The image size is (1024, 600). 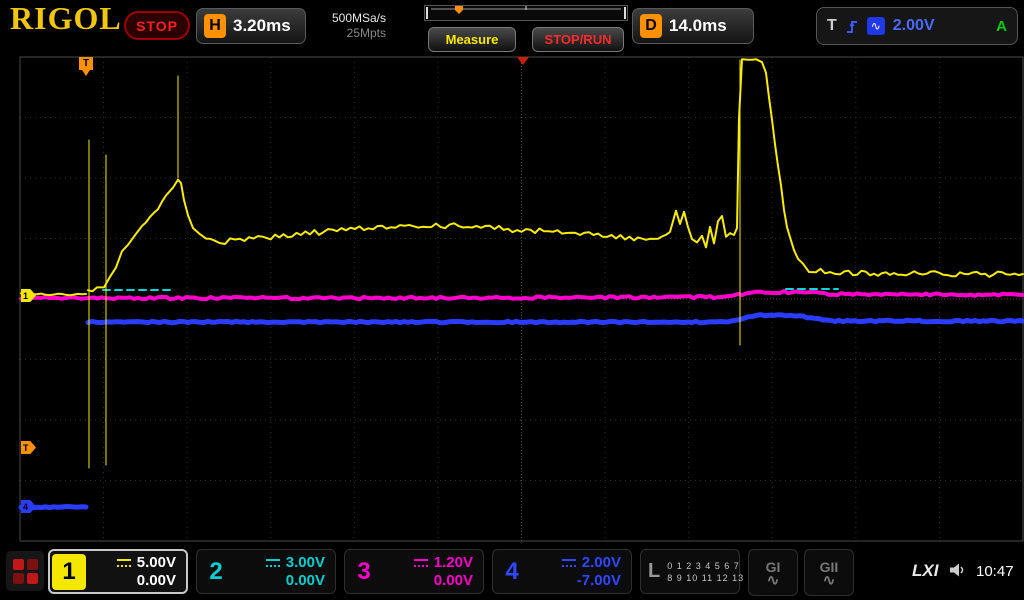 I want to click on h-badge: H, so click(x=215, y=26).